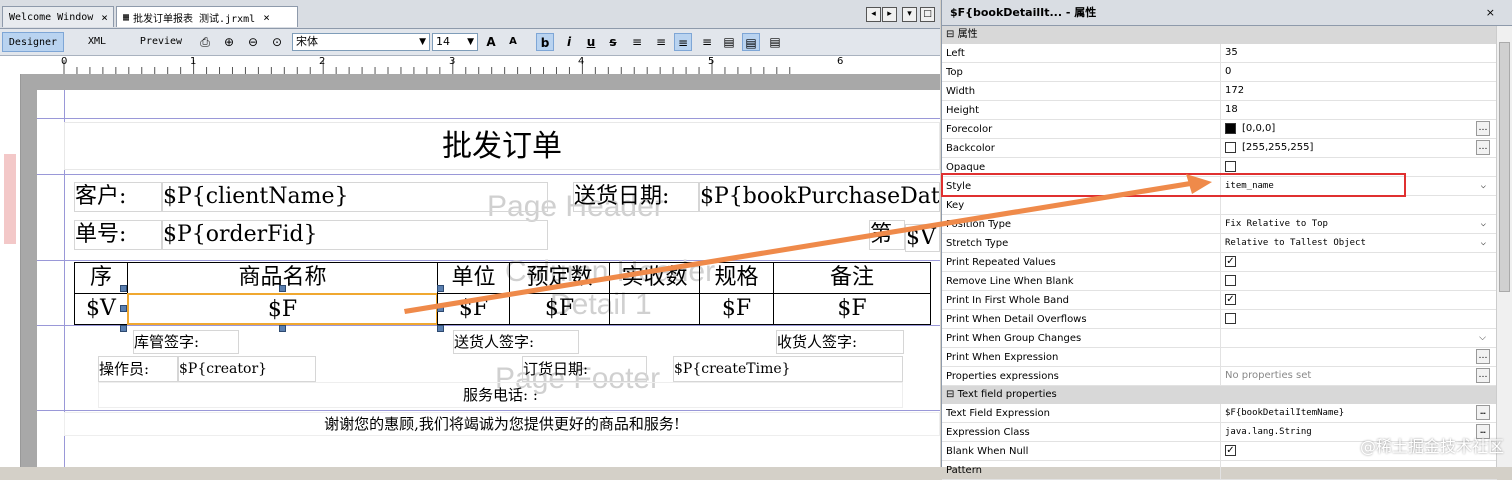 The height and width of the screenshot is (480, 1512). Describe the element at coordinates (788, 369) in the screenshot. I see `order-date-field: $P{createTime}` at that location.